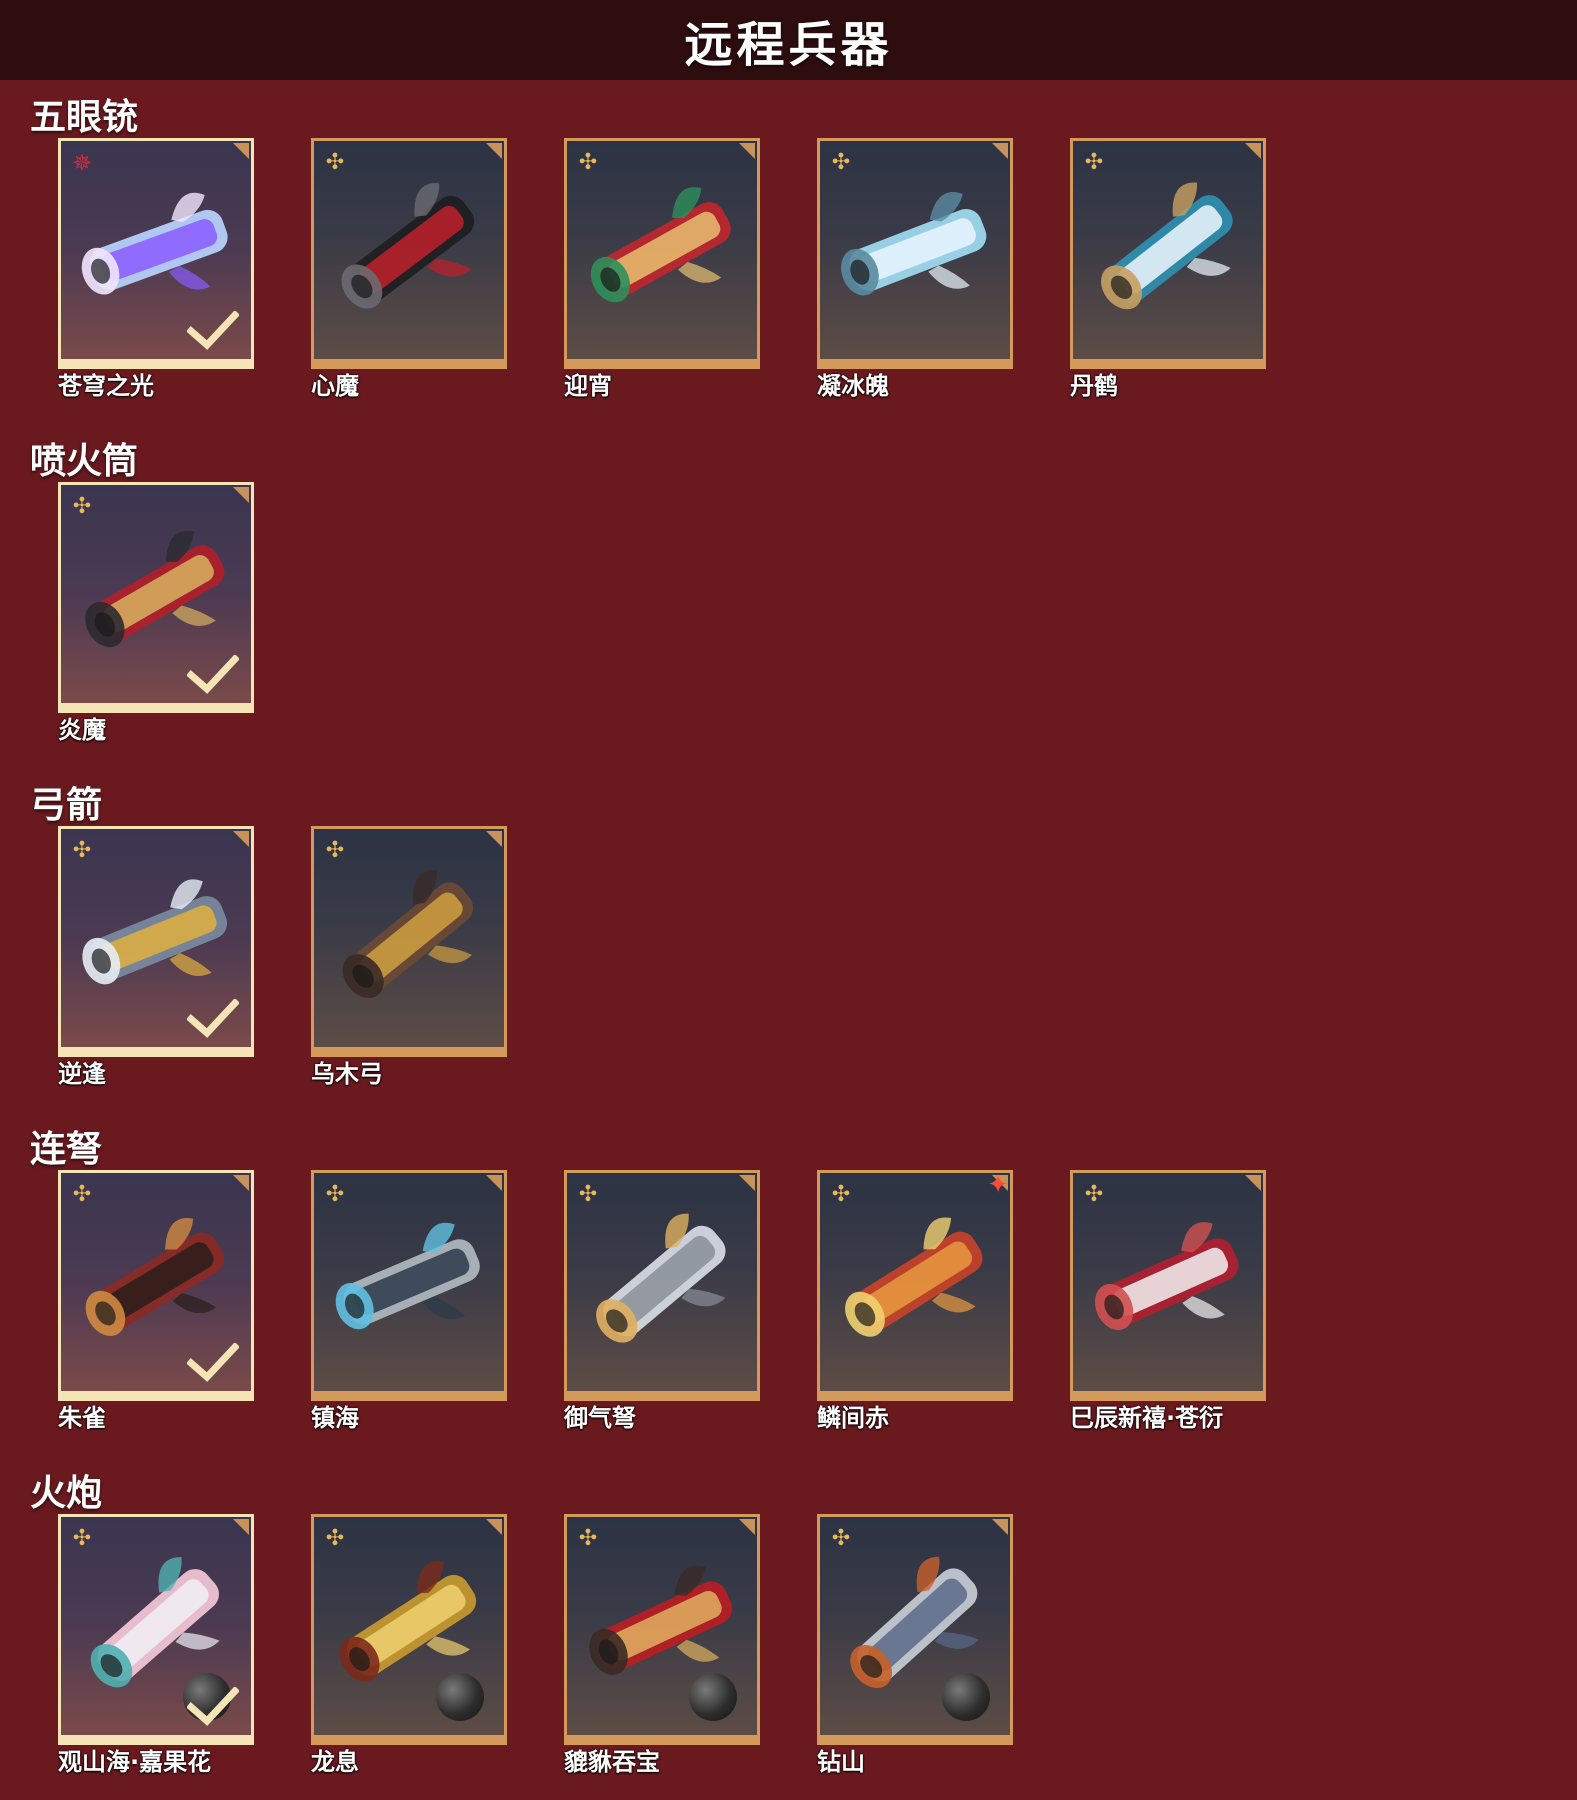 The image size is (1577, 1800). I want to click on weapon-name: 巳辰新禧·苍衍, so click(1147, 1418).